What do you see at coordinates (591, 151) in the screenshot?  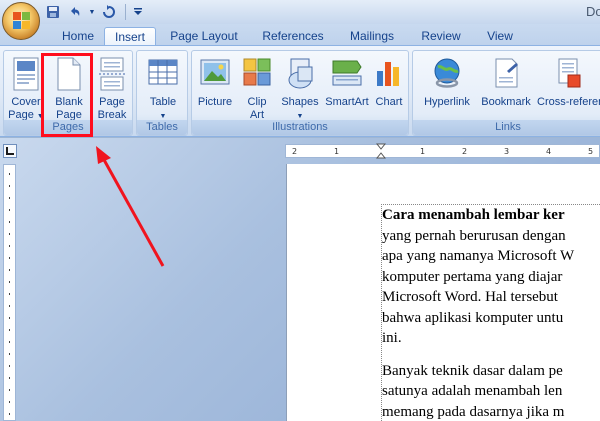 I see `ruler-tick: 5` at bounding box center [591, 151].